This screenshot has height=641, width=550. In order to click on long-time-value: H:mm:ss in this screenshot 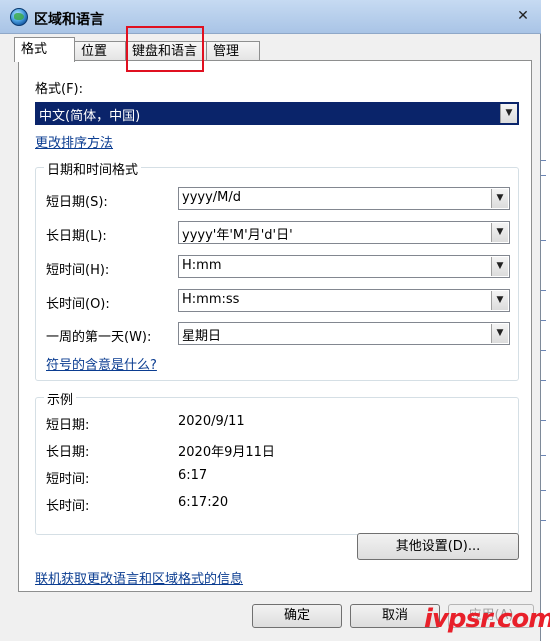, I will do `click(211, 299)`.